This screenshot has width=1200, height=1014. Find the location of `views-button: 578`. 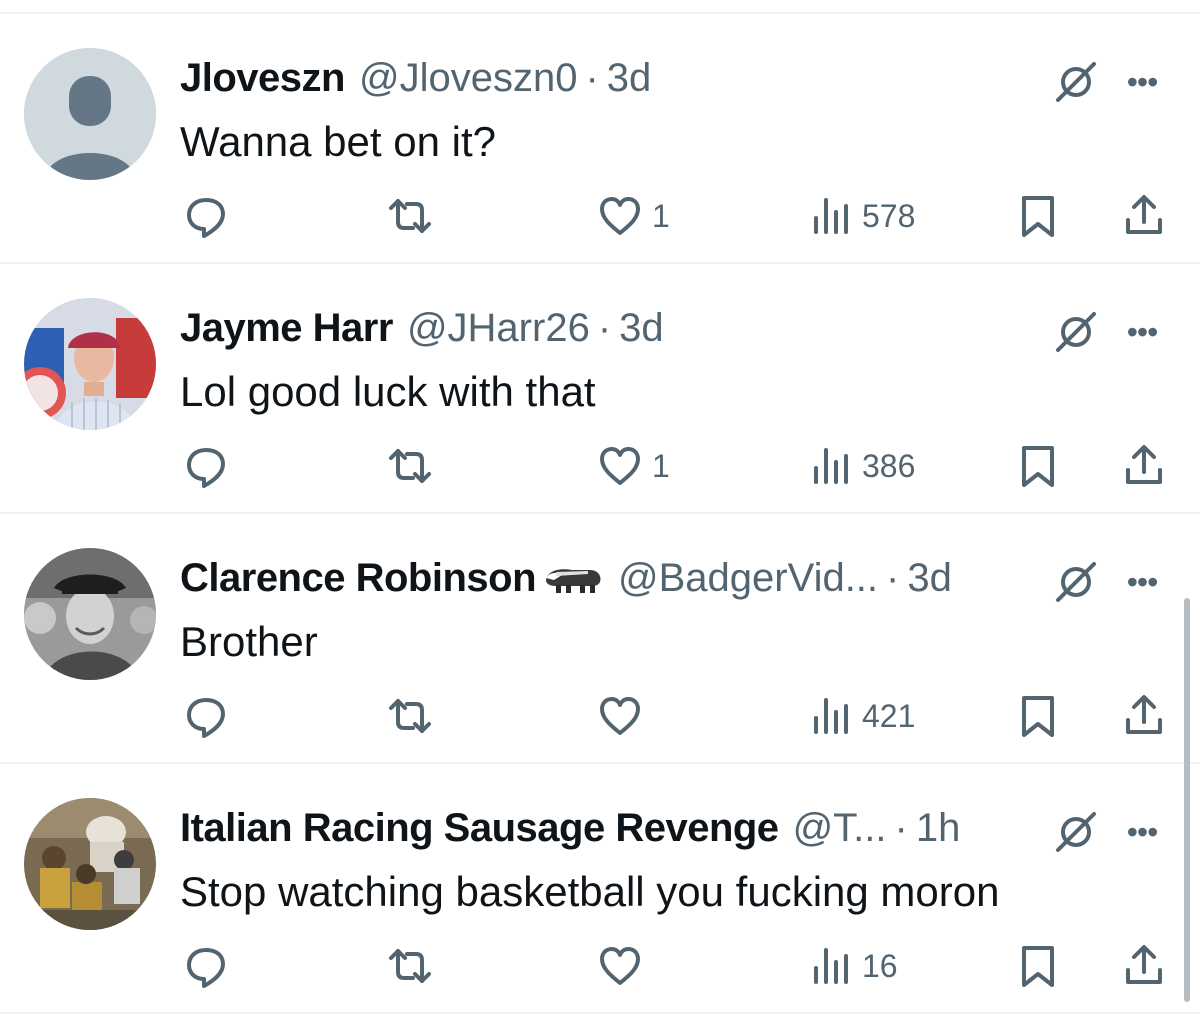

views-button: 578 is located at coordinates (861, 216).